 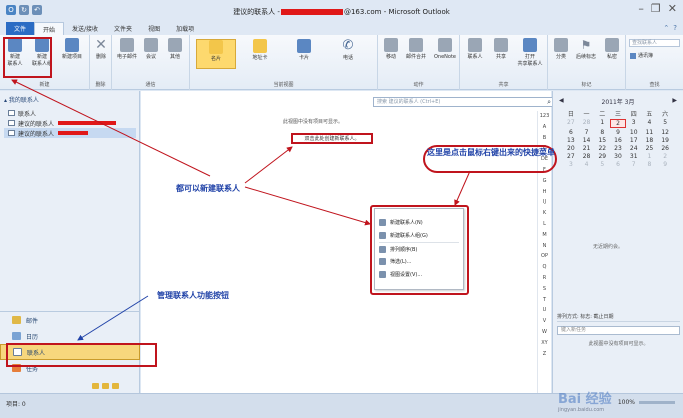 What do you see at coordinates (544, 300) in the screenshot?
I see `alpha-tab: T` at bounding box center [544, 300].